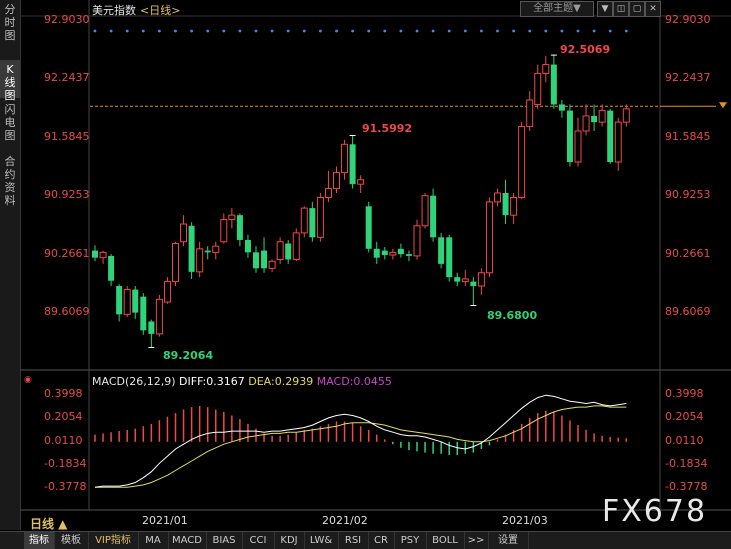 The height and width of the screenshot is (549, 731). I want to click on indicator-tab: LW&, so click(321, 540).